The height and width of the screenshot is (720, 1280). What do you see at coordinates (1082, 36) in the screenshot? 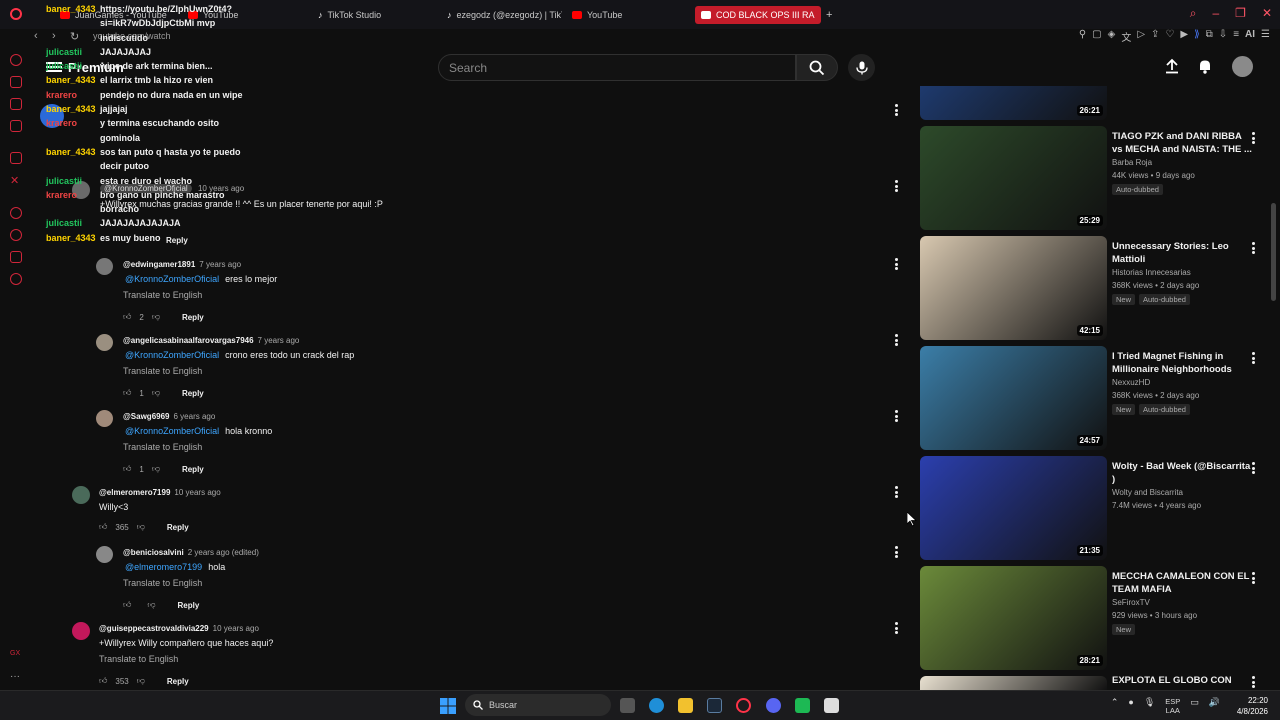
I see `pin-icon: ⚲` at bounding box center [1082, 36].